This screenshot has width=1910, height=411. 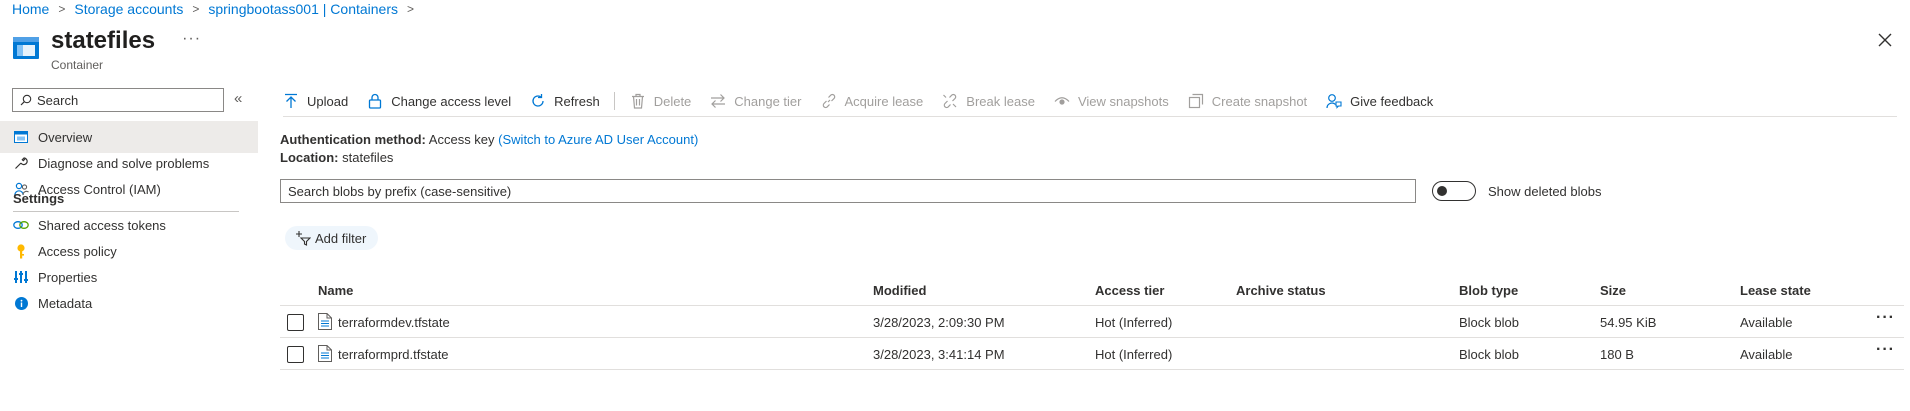 I want to click on breadcrumb-home: Home, so click(x=30, y=9).